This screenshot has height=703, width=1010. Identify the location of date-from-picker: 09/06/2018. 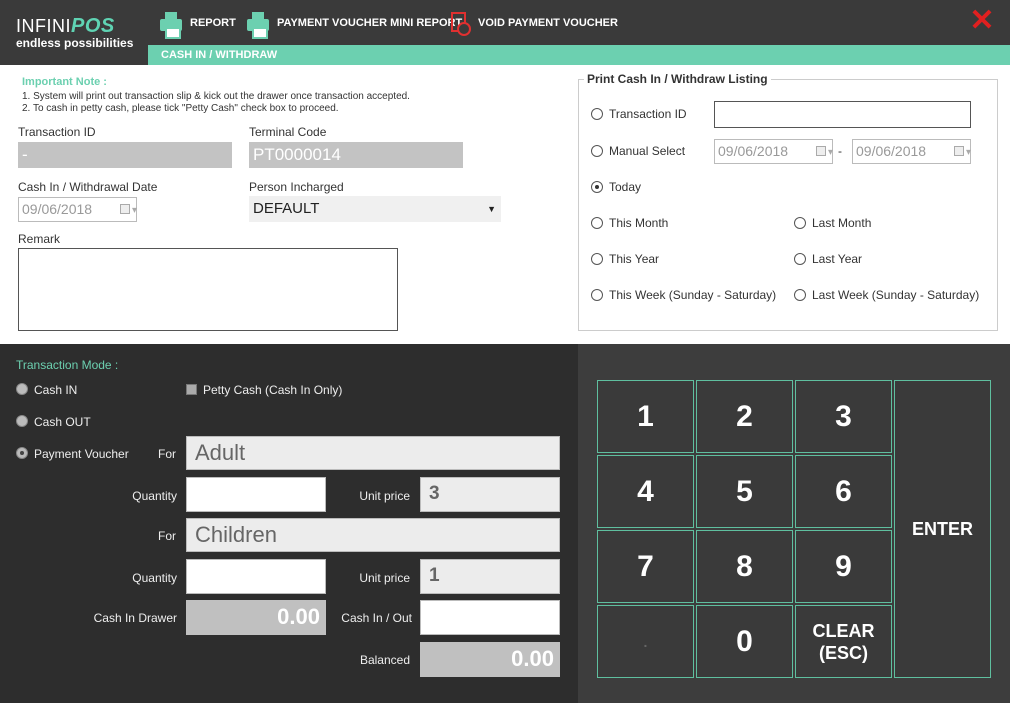
(773, 151).